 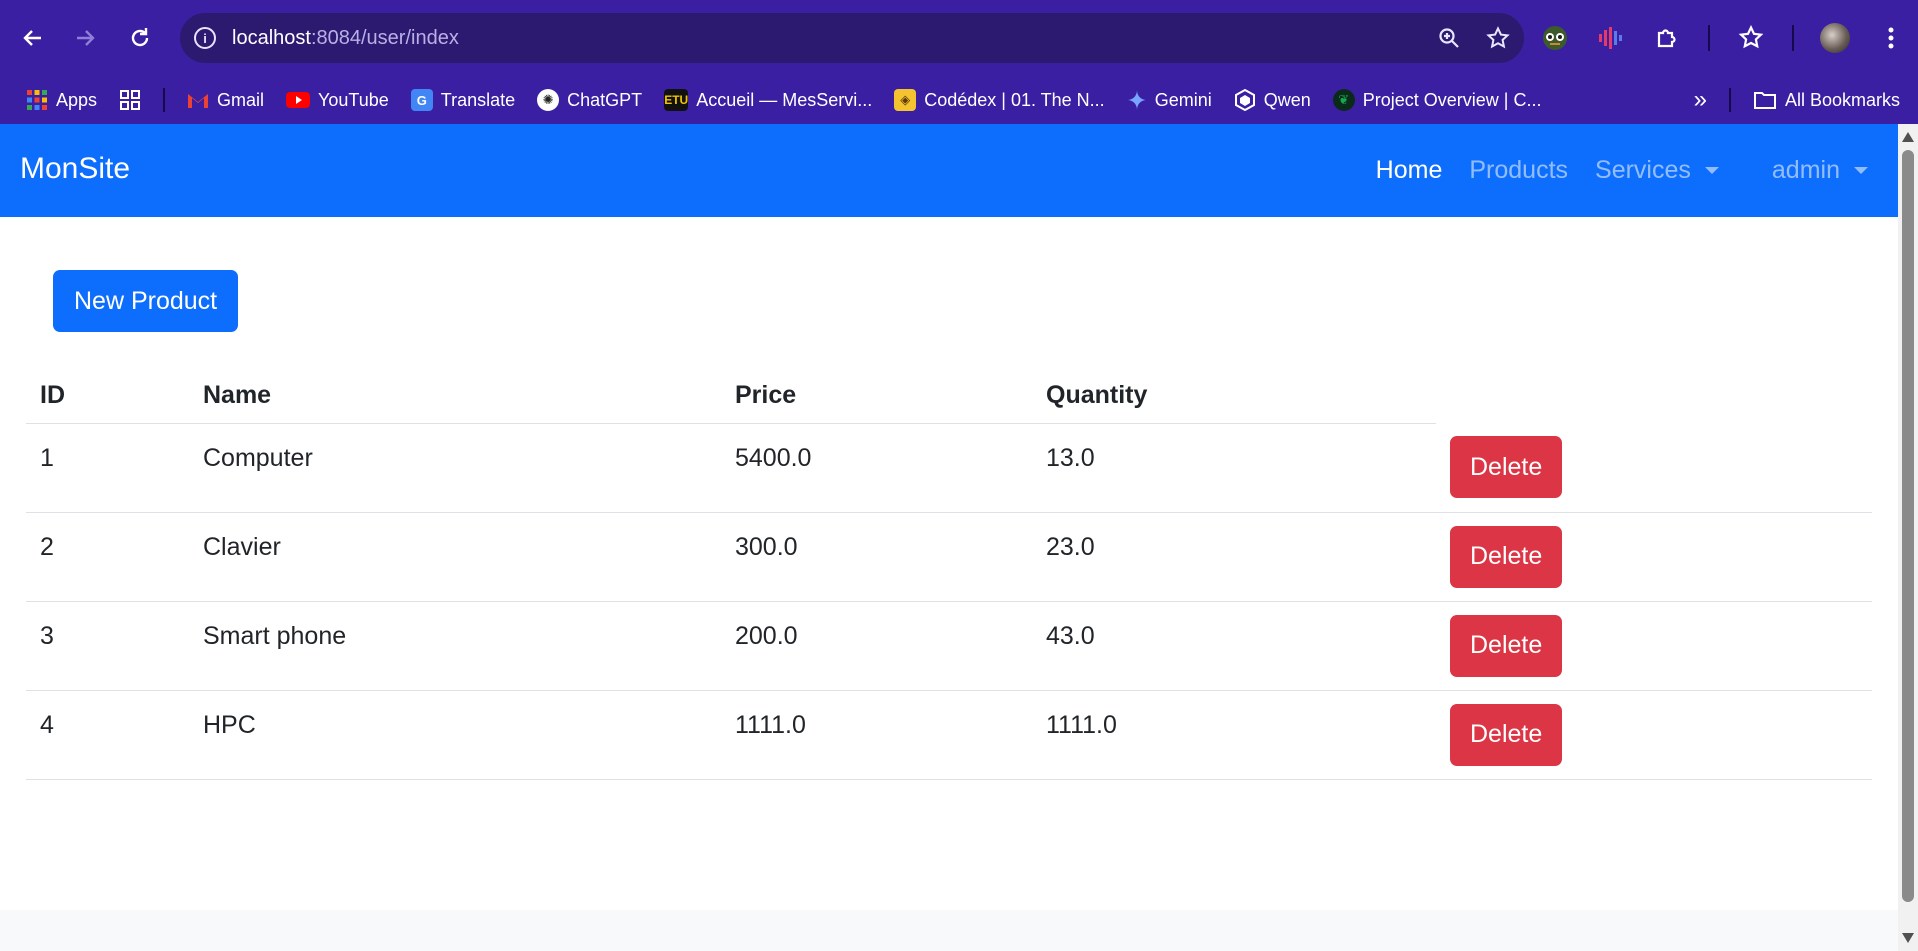 I want to click on chatgpt-icon: ✺, so click(x=548, y=100).